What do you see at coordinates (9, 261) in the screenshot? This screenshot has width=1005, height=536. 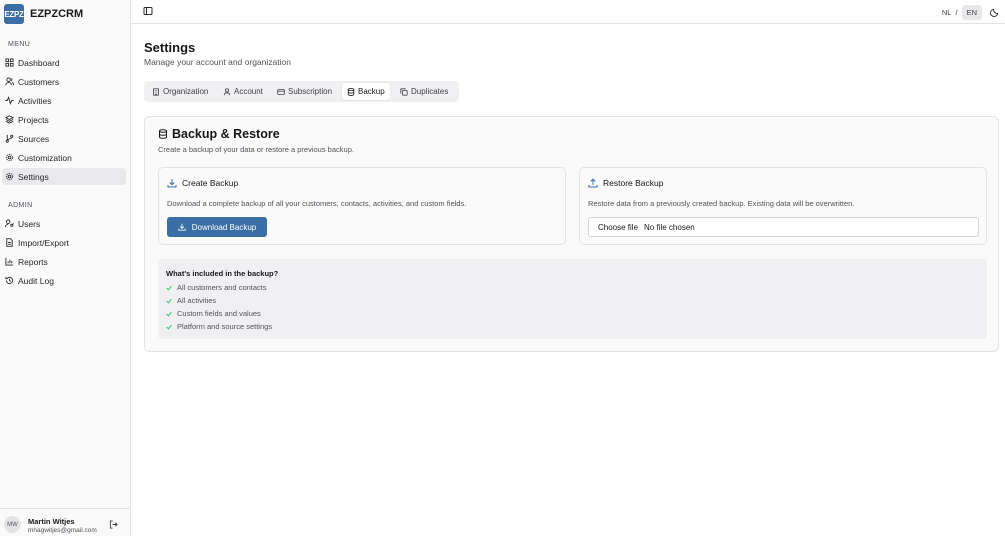 I see `chart-icon` at bounding box center [9, 261].